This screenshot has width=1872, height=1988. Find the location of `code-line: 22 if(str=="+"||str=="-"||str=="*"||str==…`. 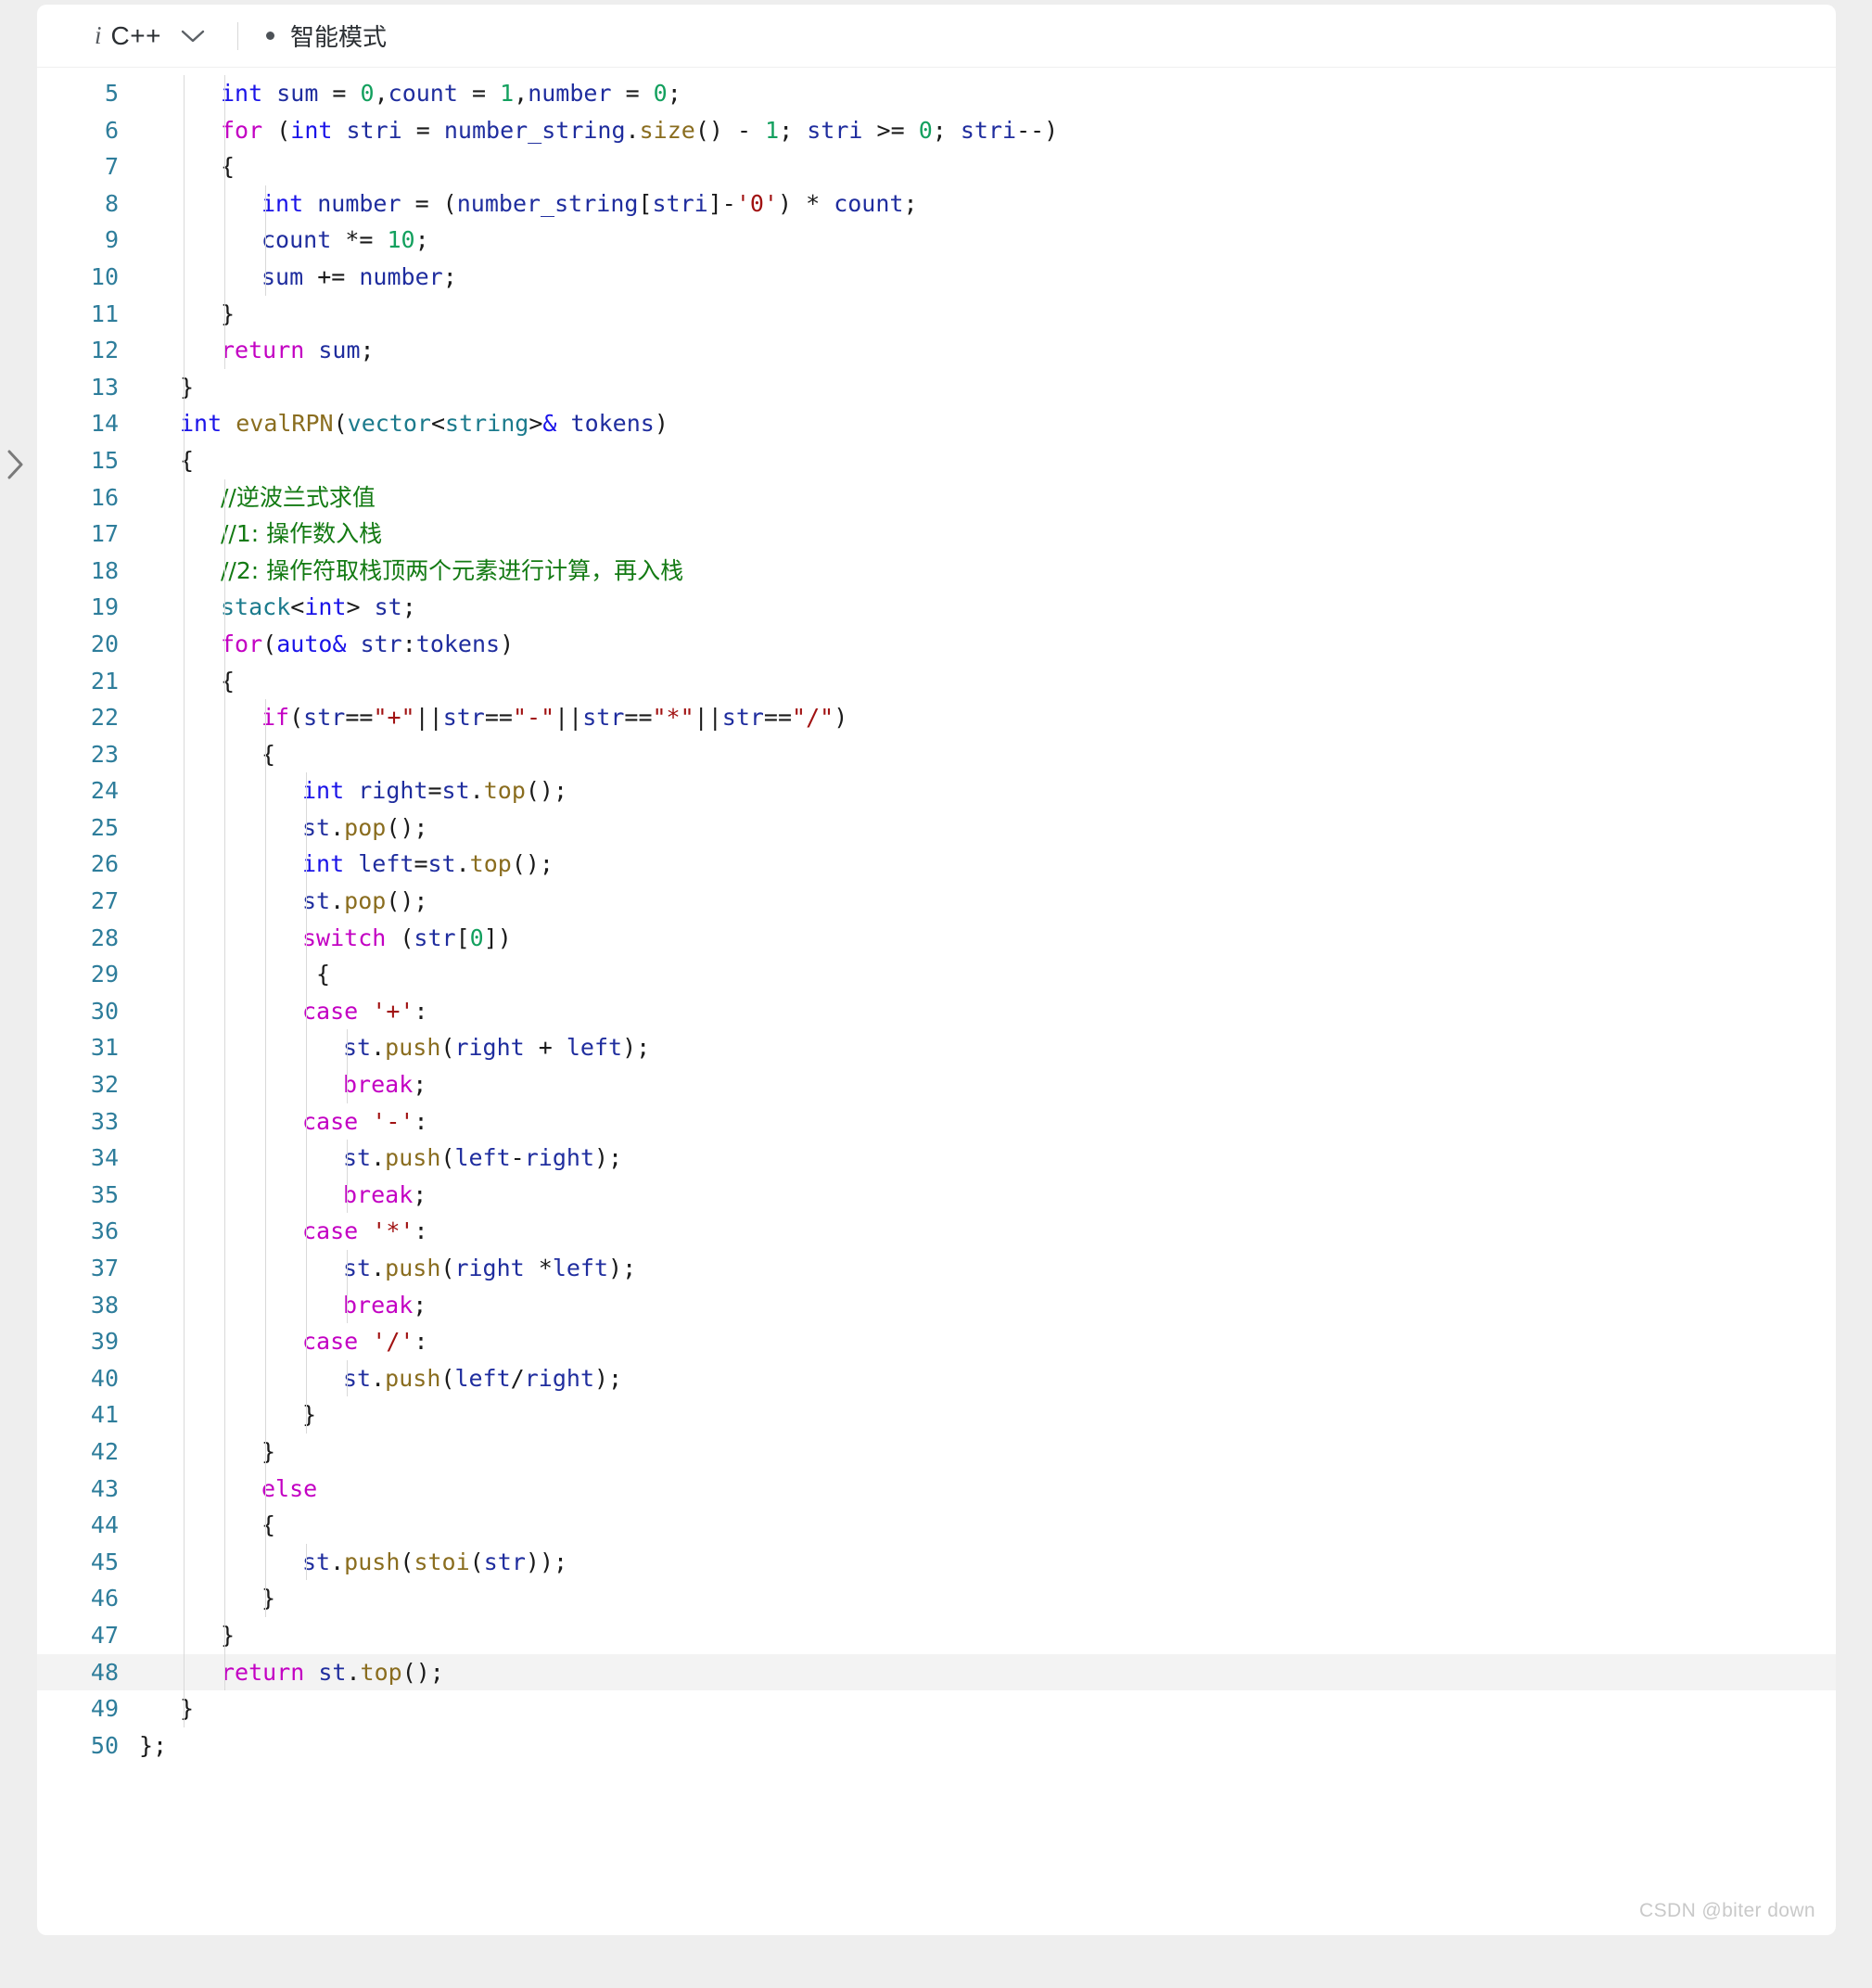

code-line: 22 if(str=="+"||str=="-"||str=="*"||str==… is located at coordinates (936, 717).